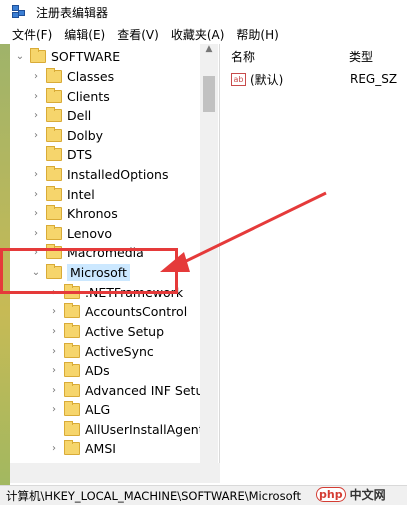 This screenshot has height=505, width=407. What do you see at coordinates (148, 390) in the screenshot?
I see `tree-item-label: Advanced INF Setup` at bounding box center [148, 390].